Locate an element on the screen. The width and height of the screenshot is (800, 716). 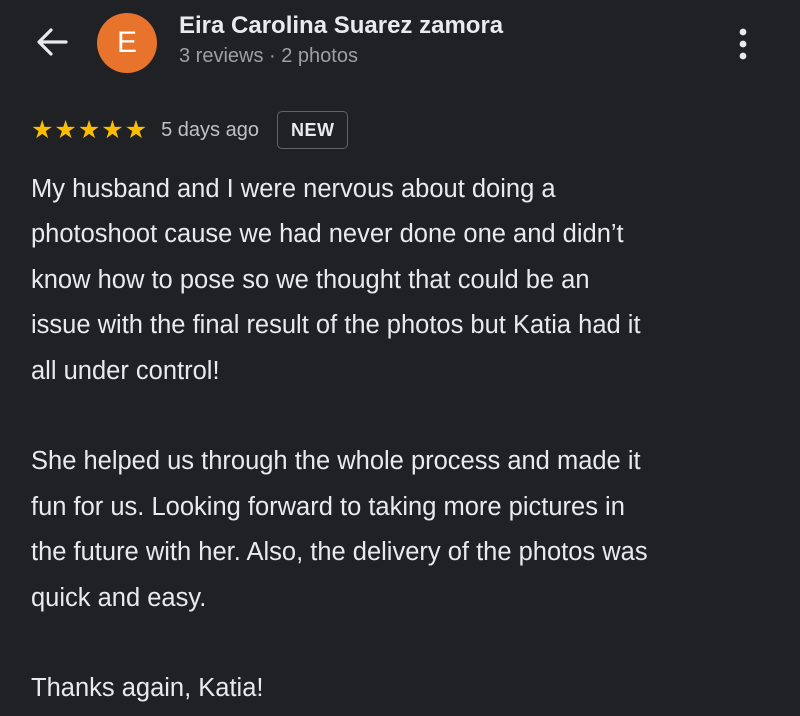
rating-row: ★ ★ ★ ★ ★ 5 days ago NEW is located at coordinates (190, 130).